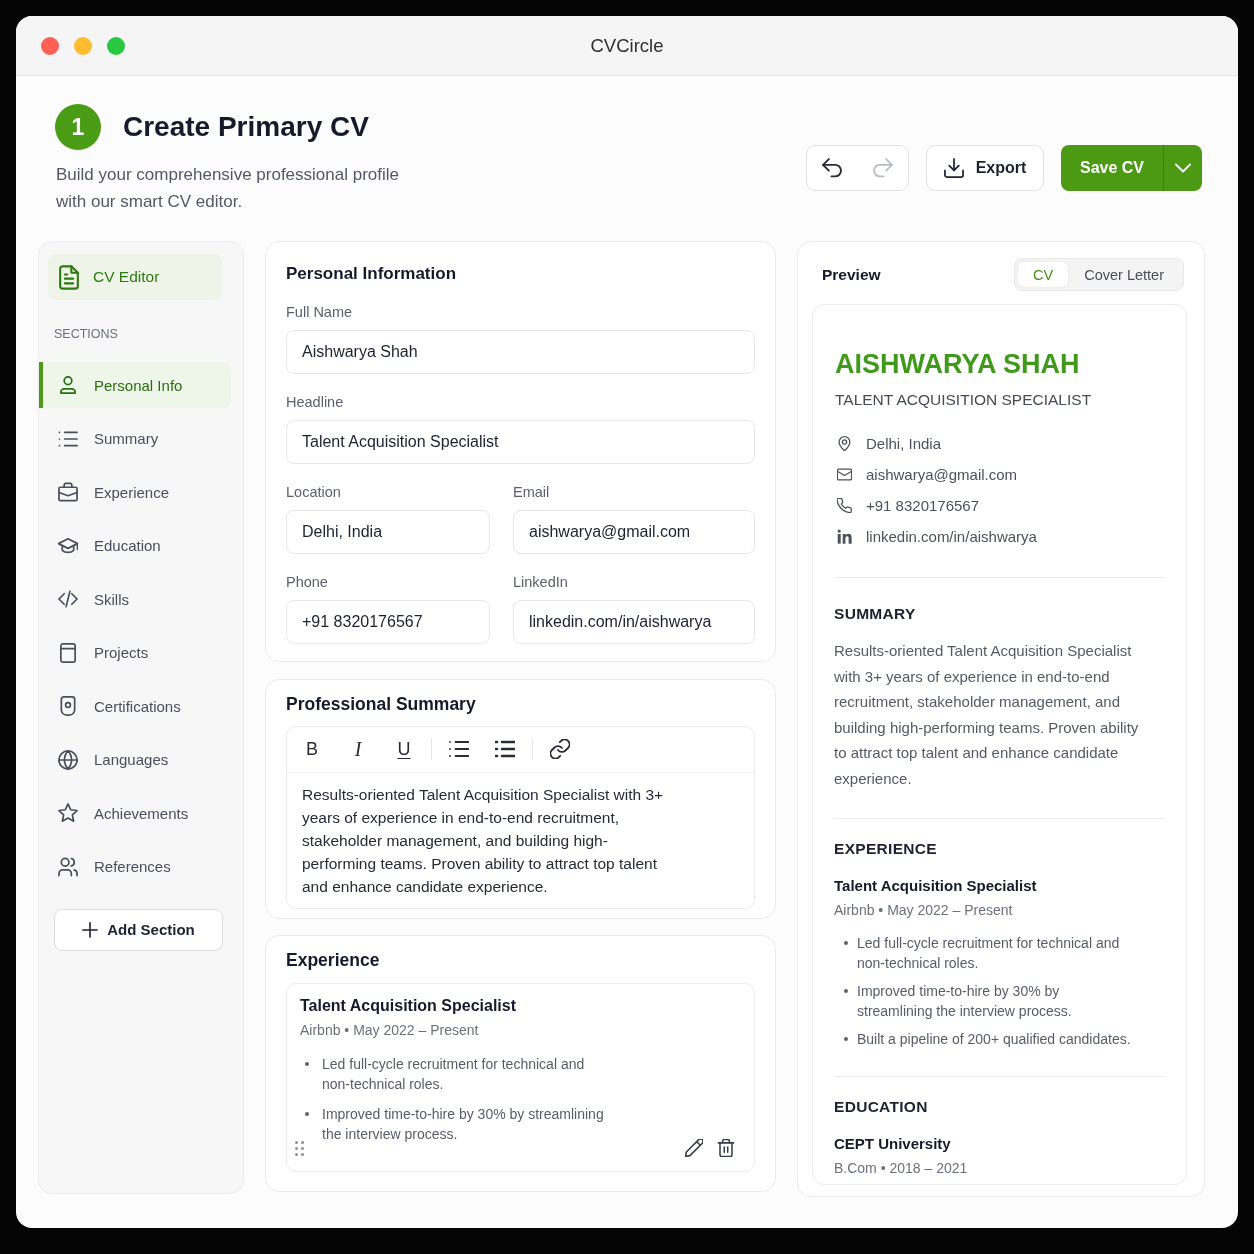  What do you see at coordinates (694, 1148) in the screenshot?
I see `pencil-icon` at bounding box center [694, 1148].